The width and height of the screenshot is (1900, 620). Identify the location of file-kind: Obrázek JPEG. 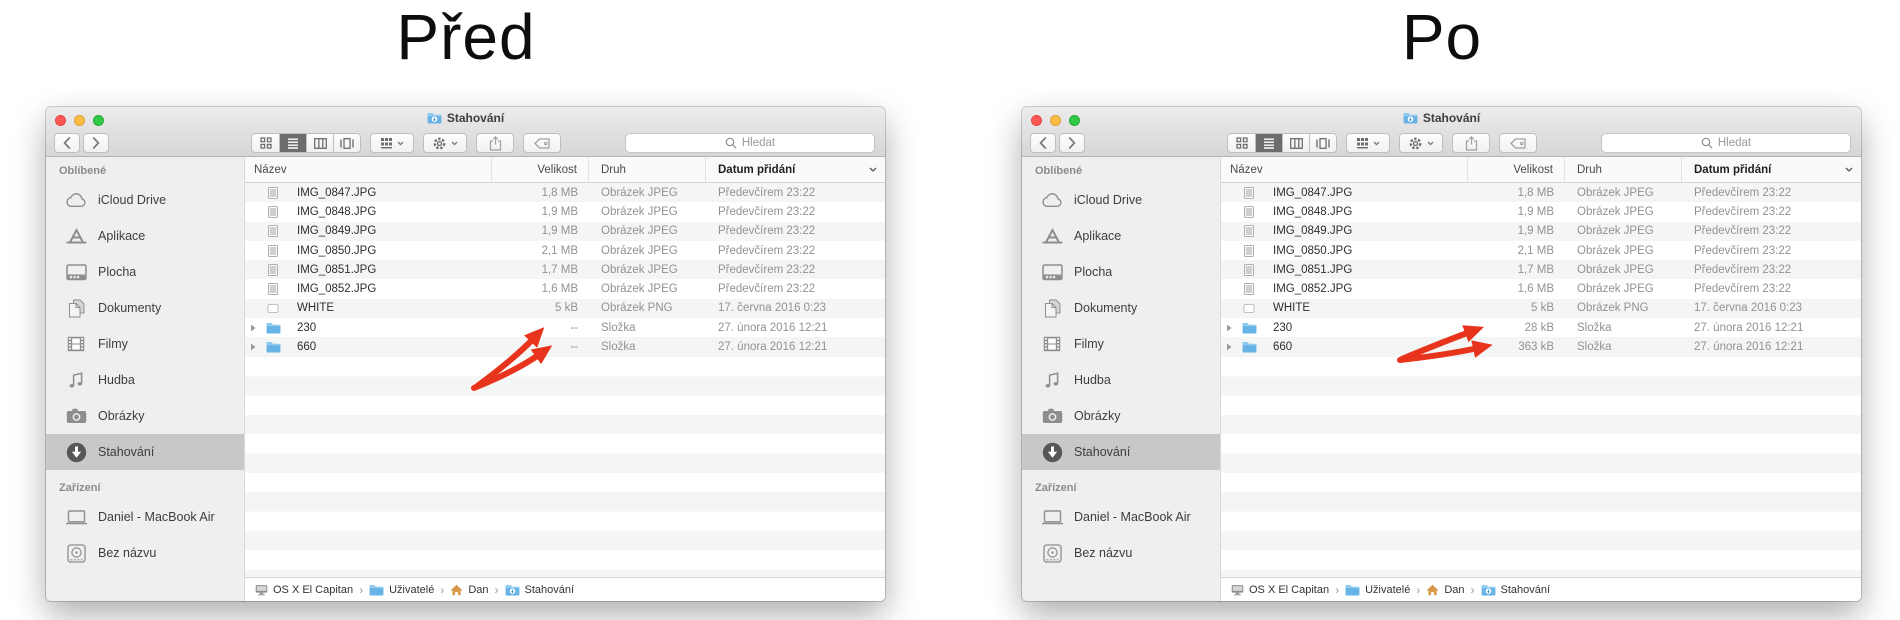
(1615, 211).